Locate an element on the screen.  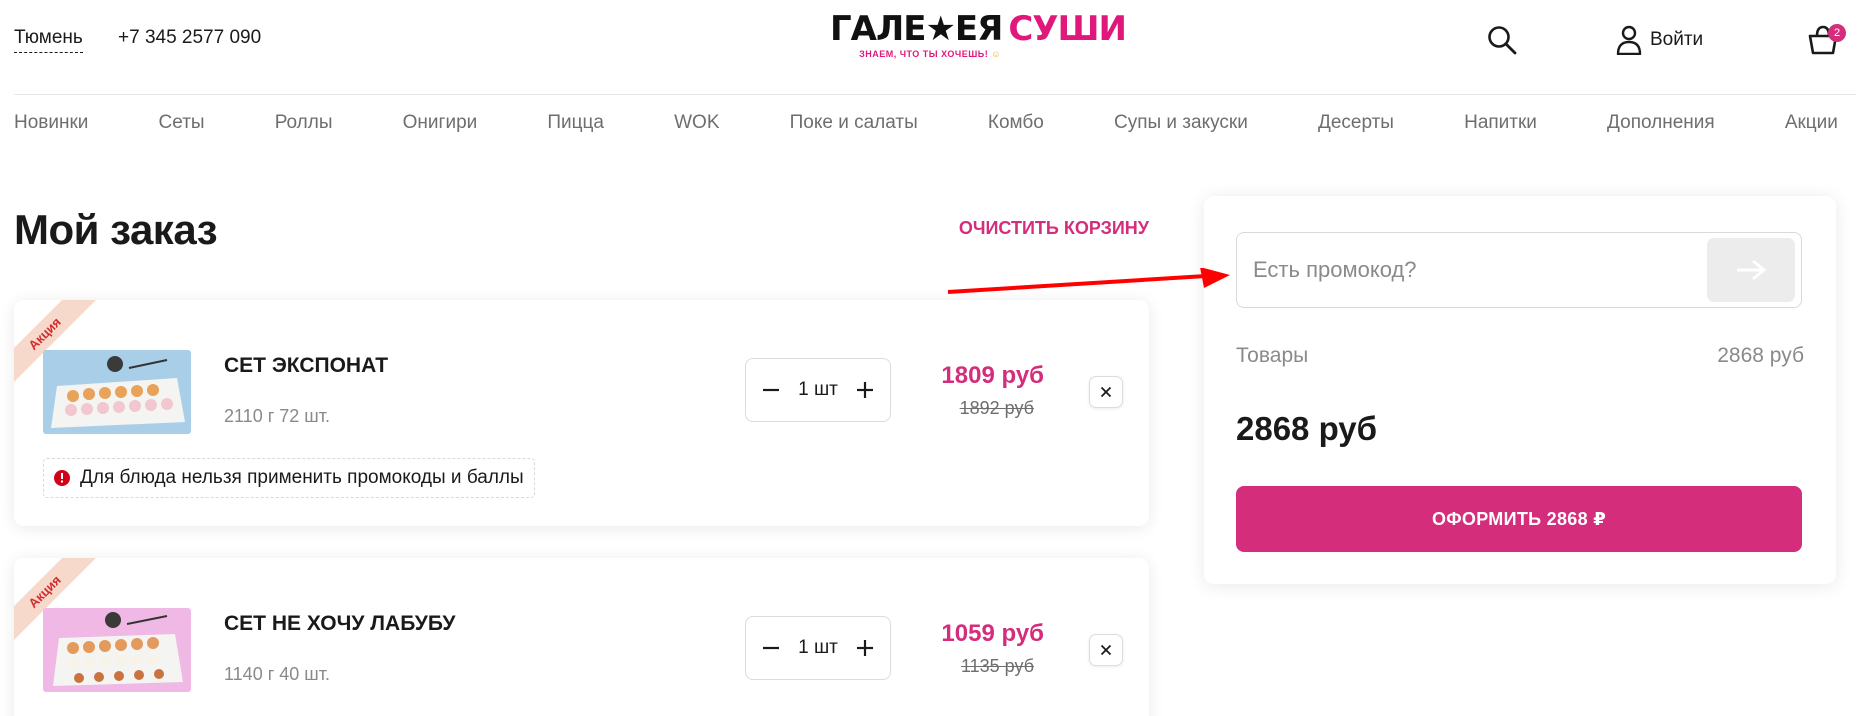
logo-tagline: ЗНАЕМ, ЧТО ТЫ ХОЧЕШЬ! is located at coordinates (924, 54).